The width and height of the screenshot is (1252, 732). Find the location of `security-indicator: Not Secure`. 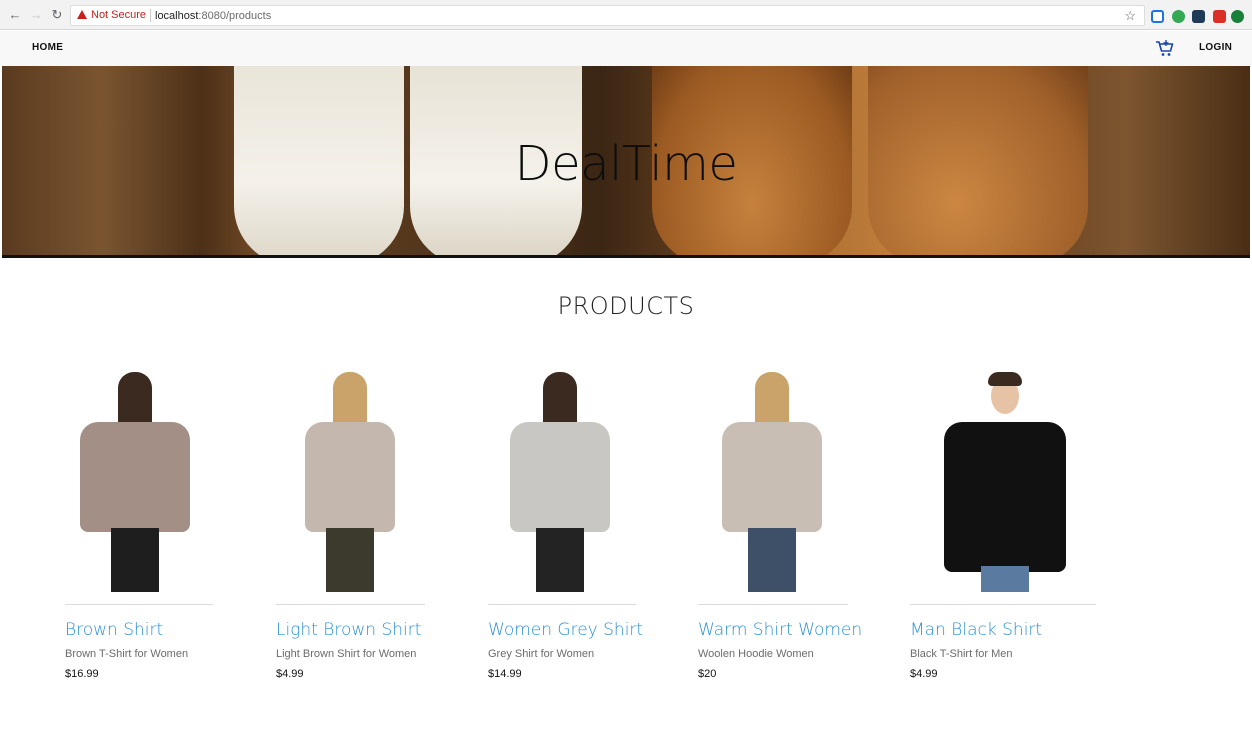

security-indicator: Not Secure is located at coordinates (111, 15).